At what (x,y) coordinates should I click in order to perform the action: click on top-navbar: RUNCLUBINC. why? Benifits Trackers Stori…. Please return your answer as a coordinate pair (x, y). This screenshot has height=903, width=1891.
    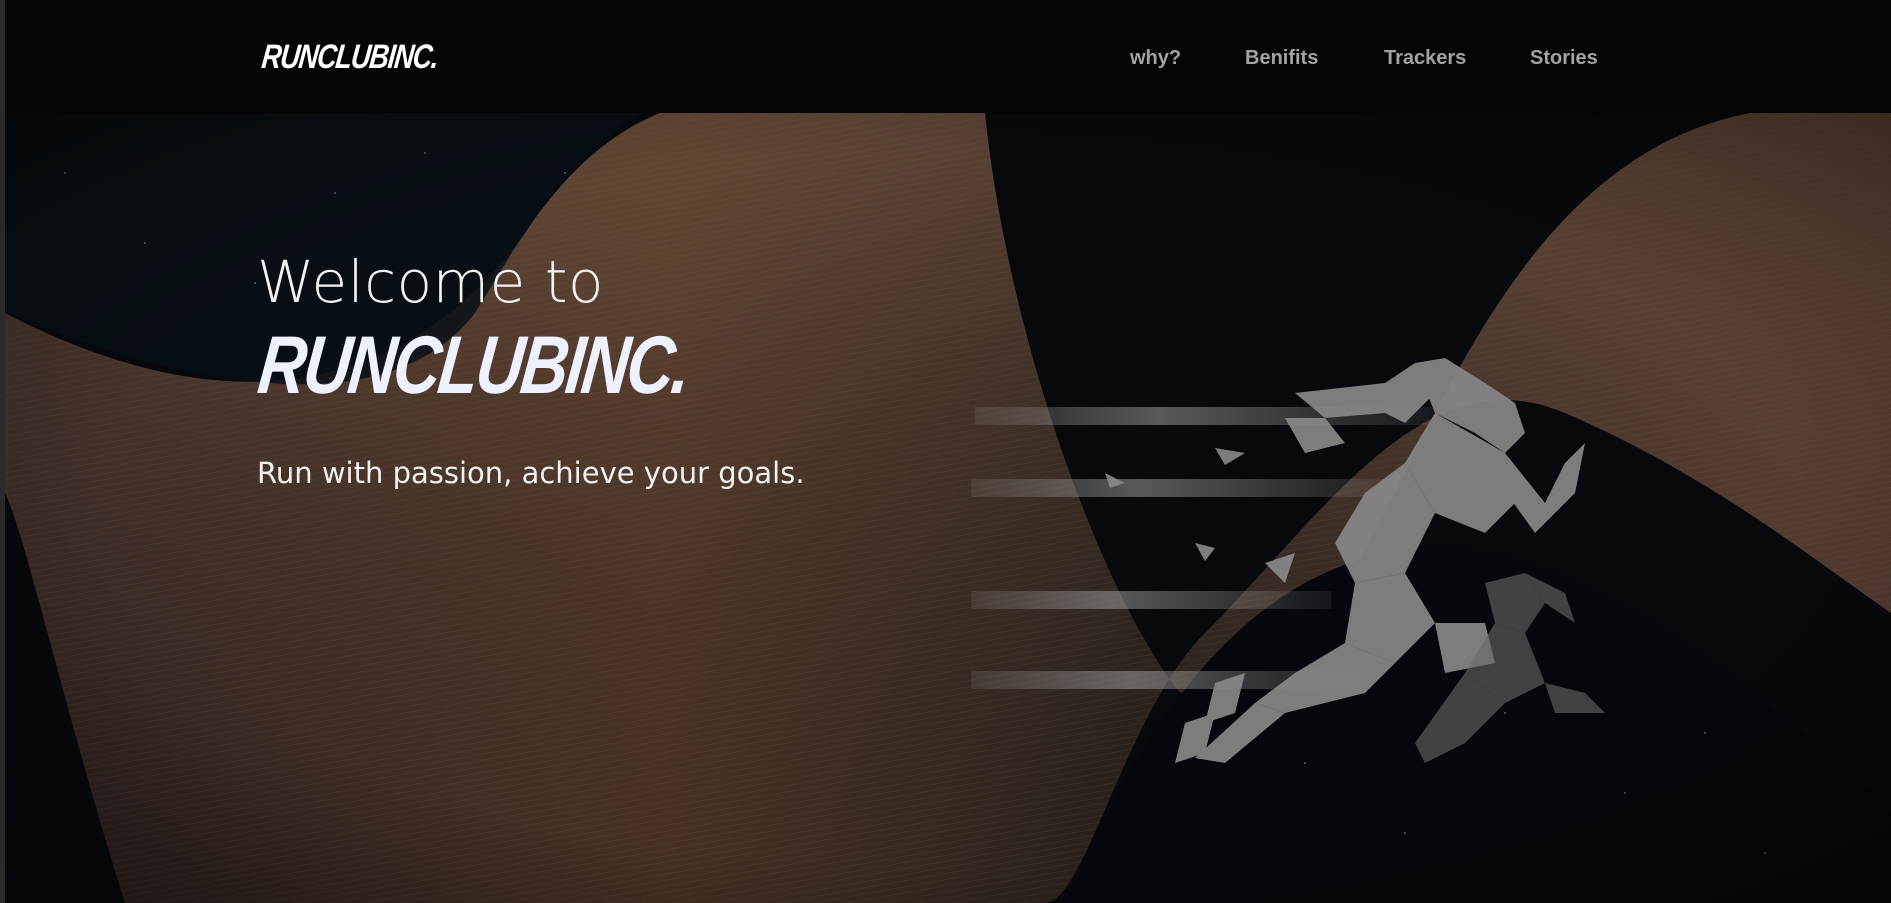
    Looking at the image, I should click on (948, 57).